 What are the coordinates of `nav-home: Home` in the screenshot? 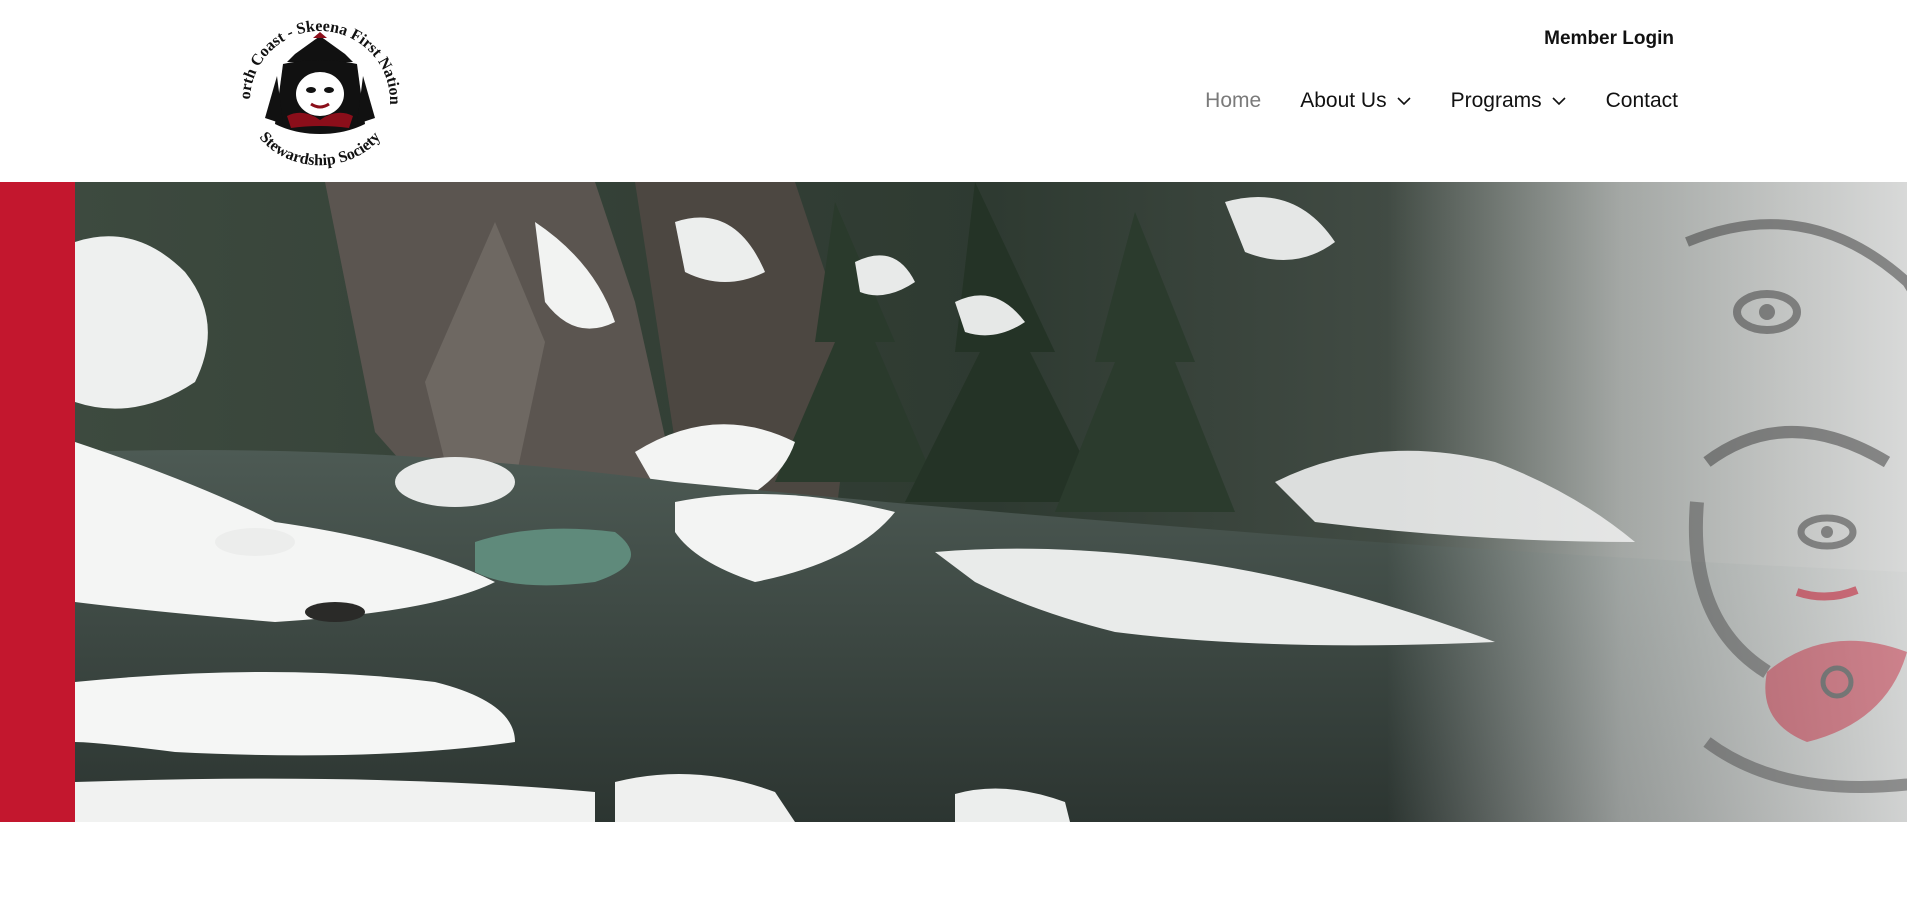 It's located at (1233, 101).